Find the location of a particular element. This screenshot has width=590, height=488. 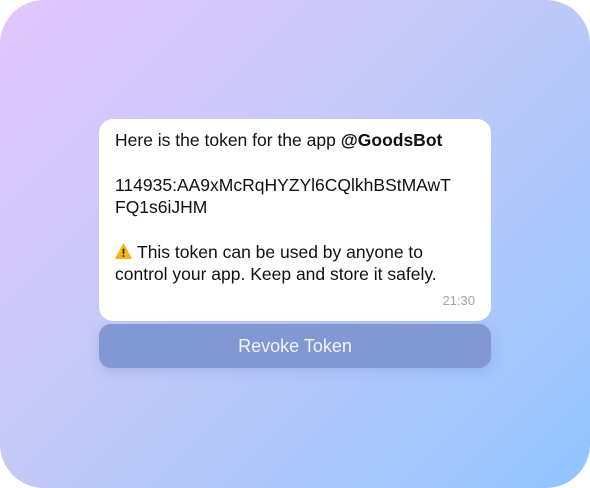

token-text-line-1: 114935:AA9xMcRqHYZYl6CQlkhBStMAwT is located at coordinates (295, 185).